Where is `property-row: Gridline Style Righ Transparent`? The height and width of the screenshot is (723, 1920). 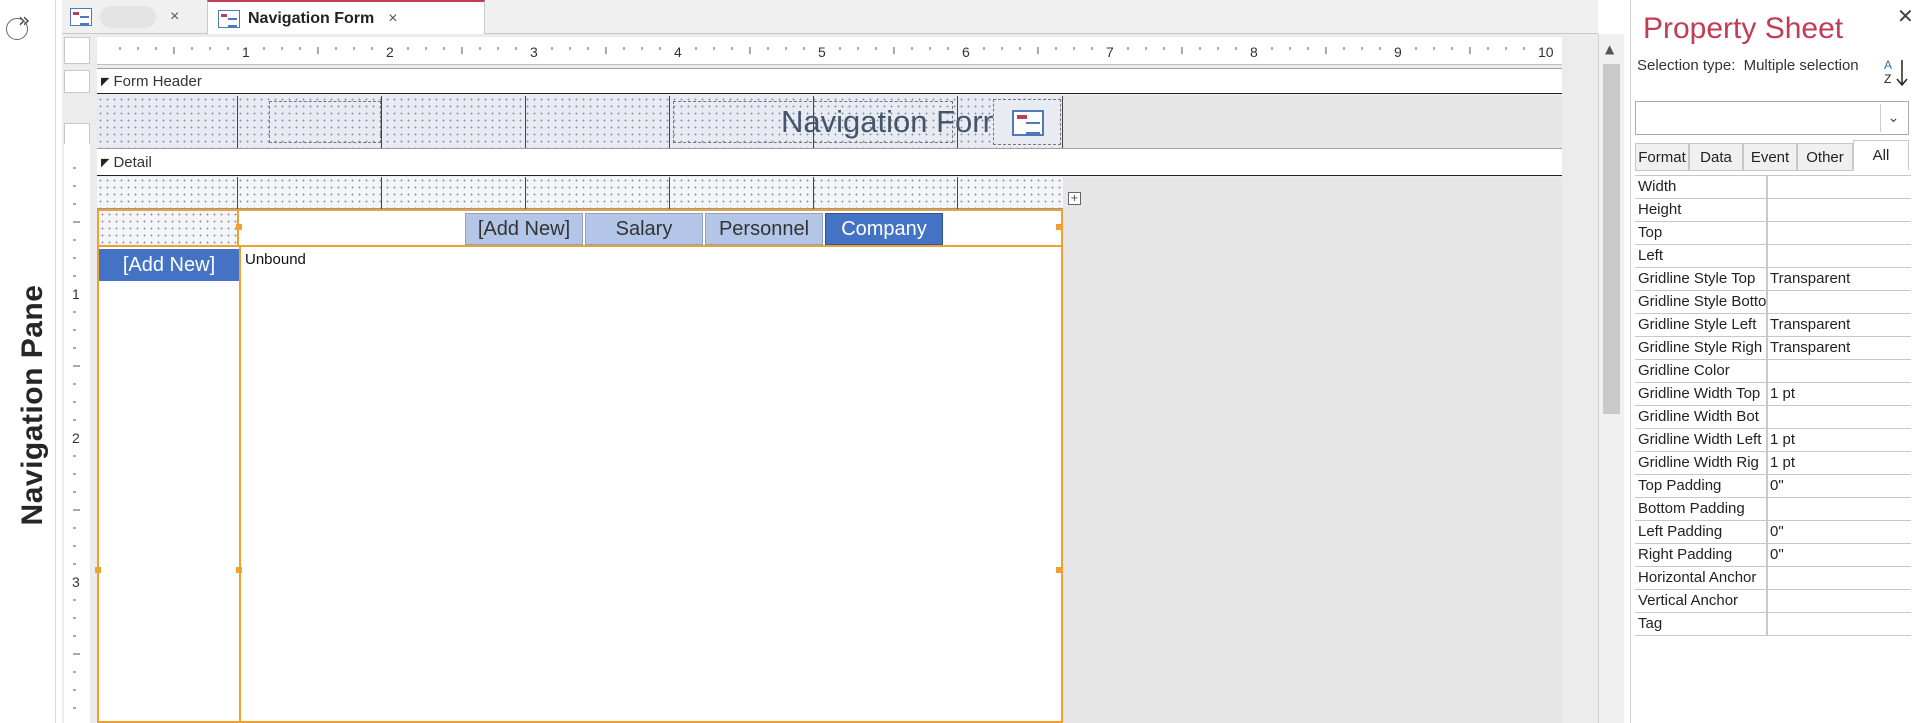 property-row: Gridline Style Righ Transparent is located at coordinates (1773, 348).